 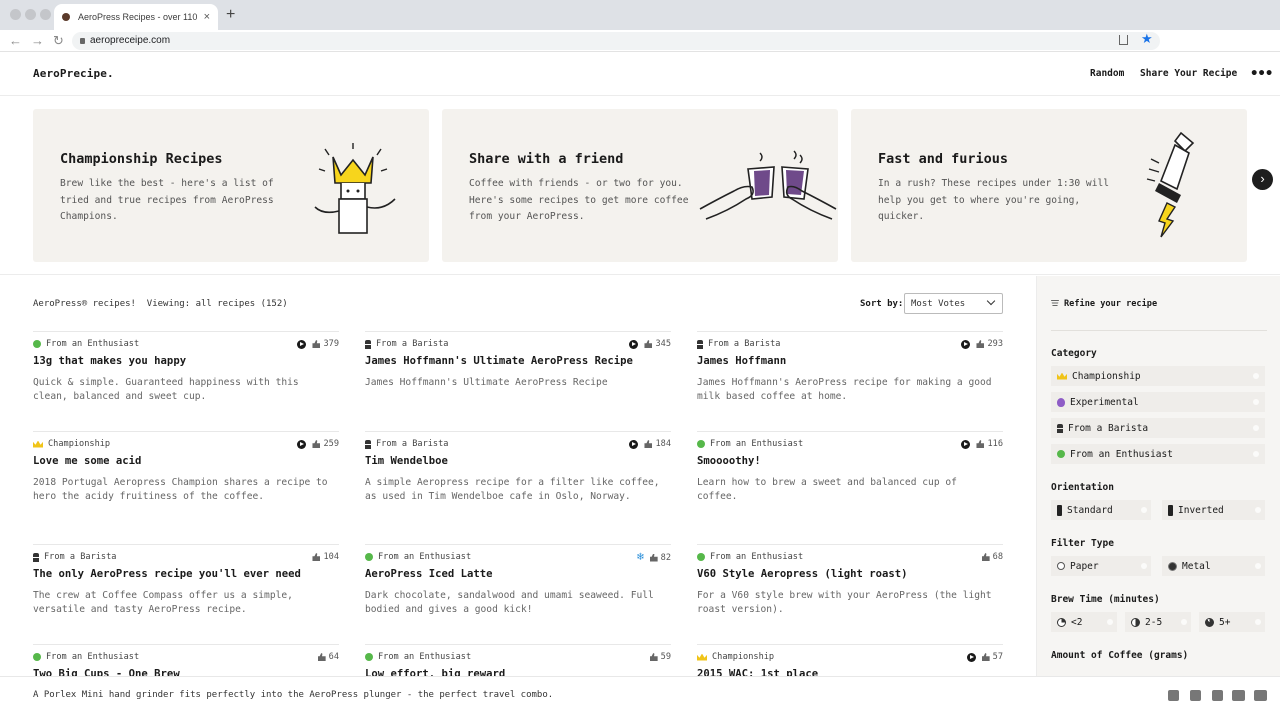 What do you see at coordinates (37, 40) in the screenshot?
I see `forward-arrow-icon: →` at bounding box center [37, 40].